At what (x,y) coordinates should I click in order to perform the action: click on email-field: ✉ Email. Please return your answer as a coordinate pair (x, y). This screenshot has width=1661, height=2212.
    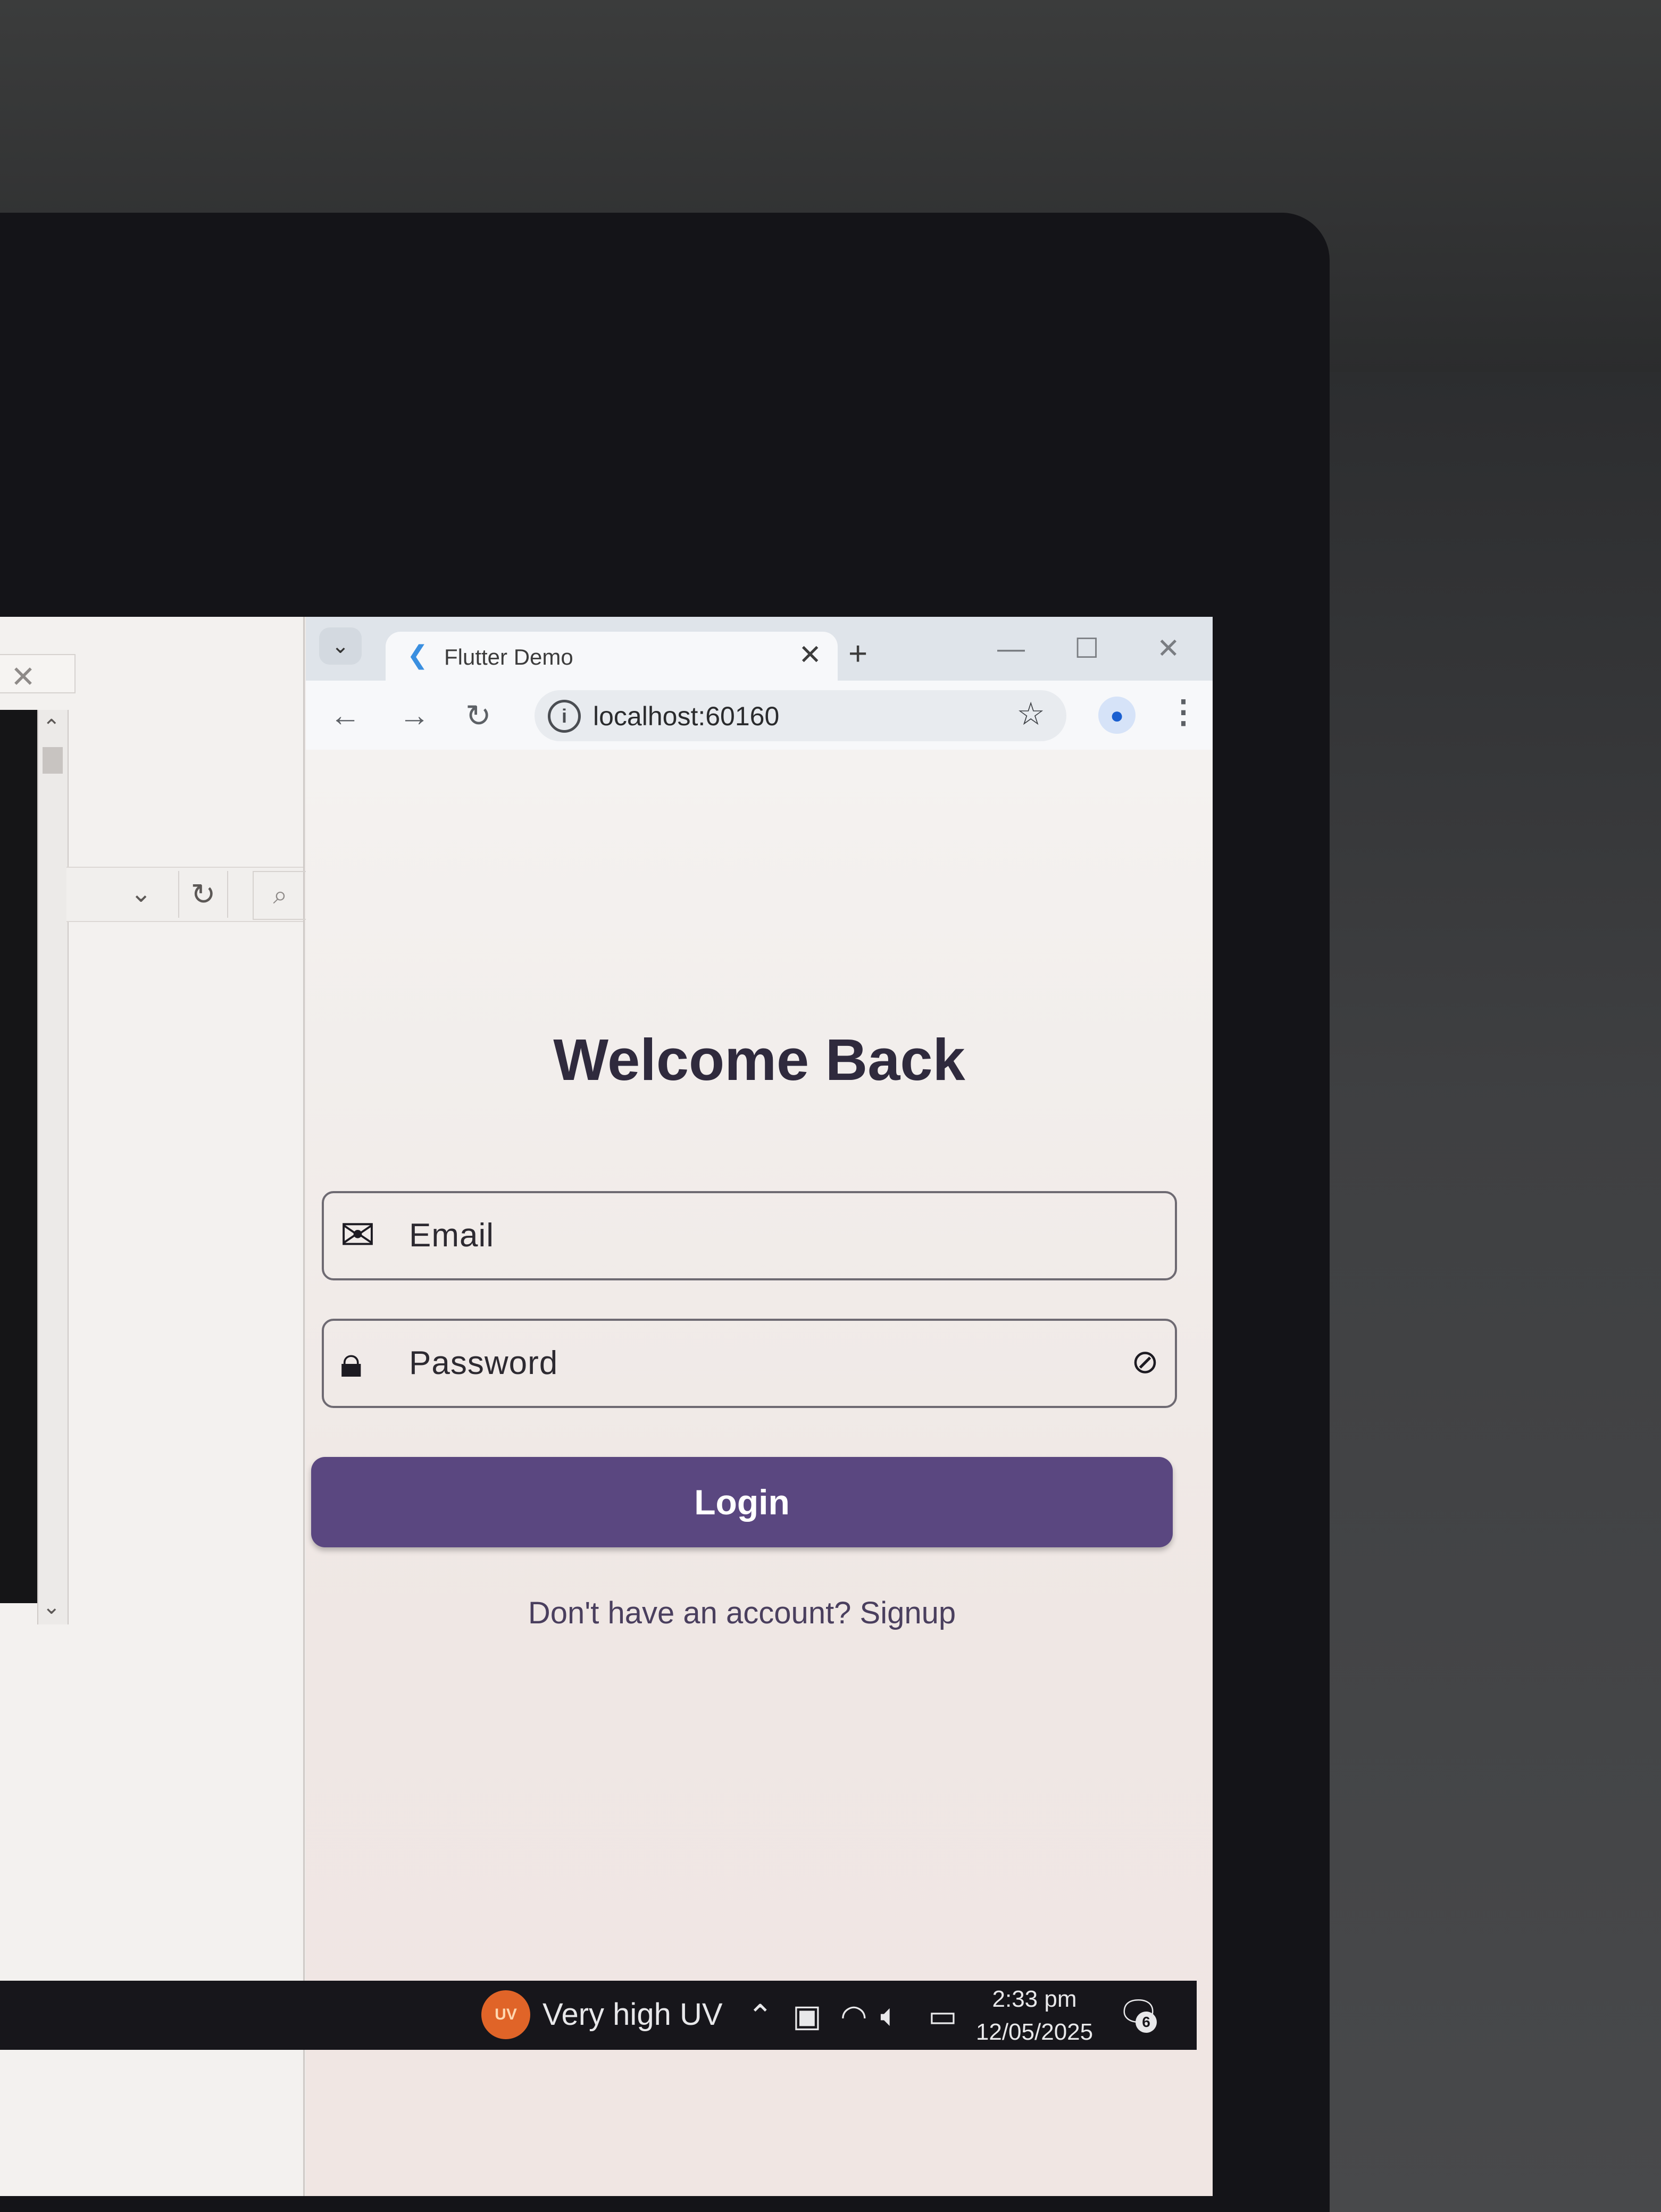
    Looking at the image, I should click on (750, 1235).